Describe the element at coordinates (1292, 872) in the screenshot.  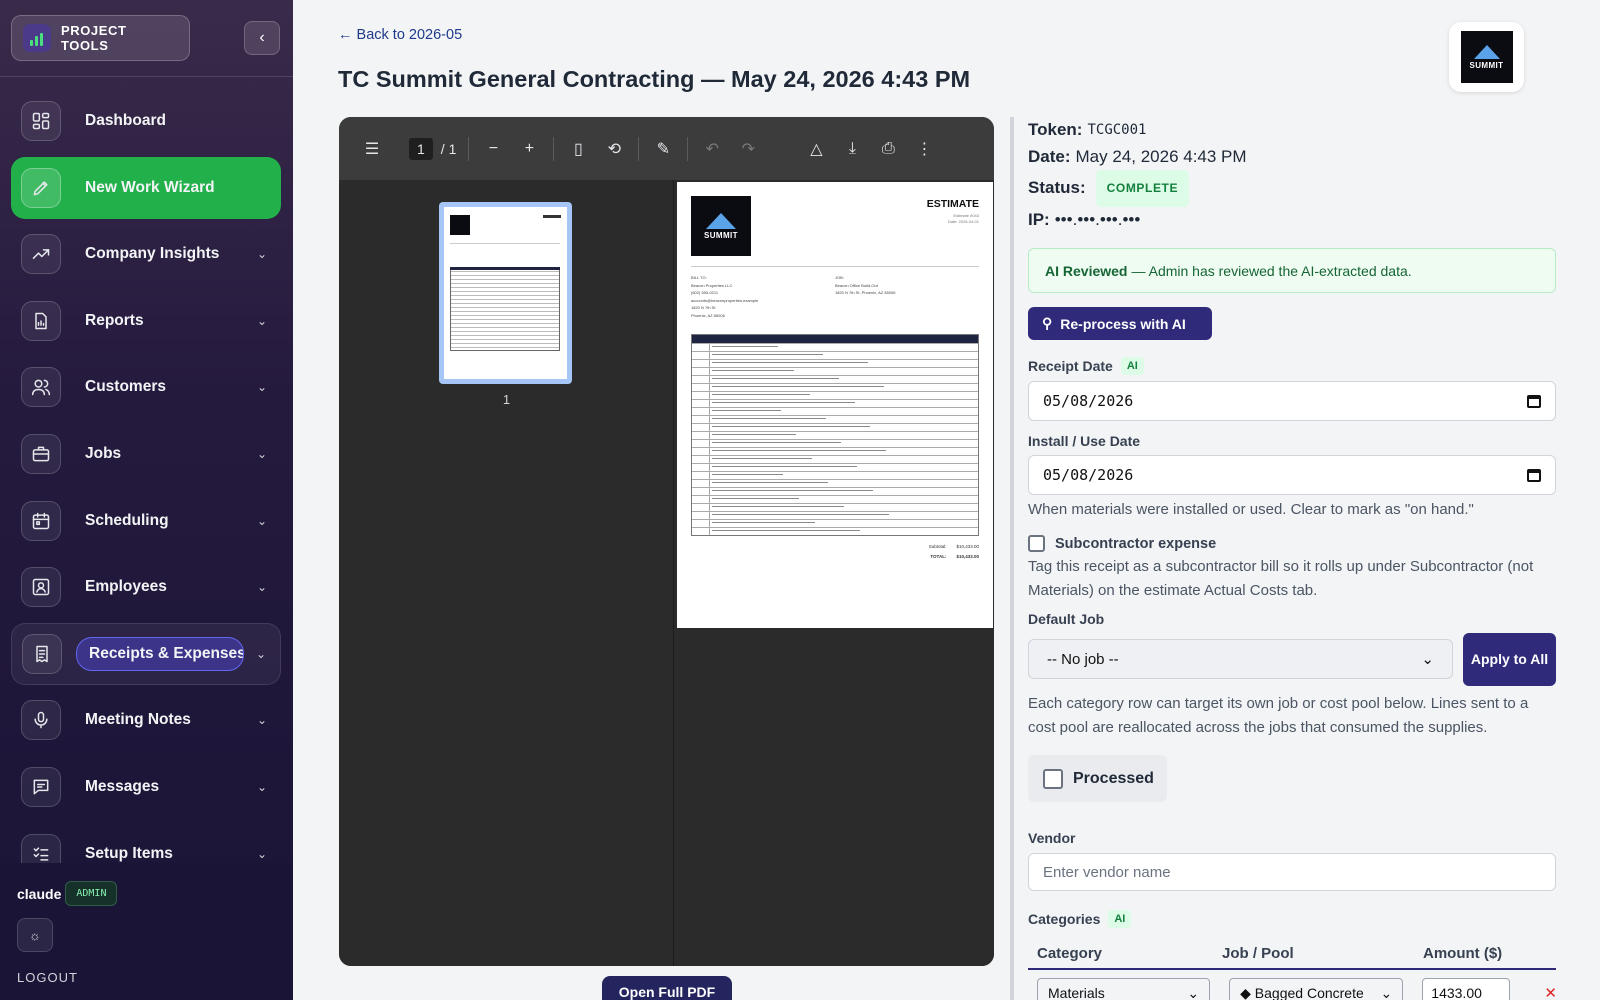
I see `vendor-input: Enter vendor name` at that location.